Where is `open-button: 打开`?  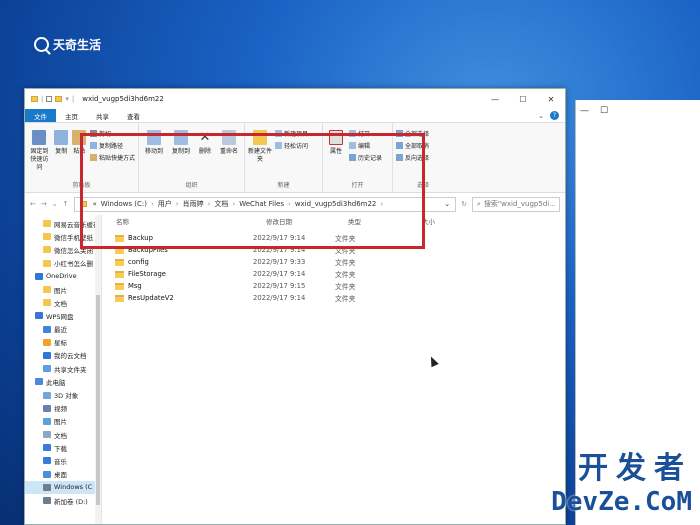 open-button: 打开 is located at coordinates (365, 133).